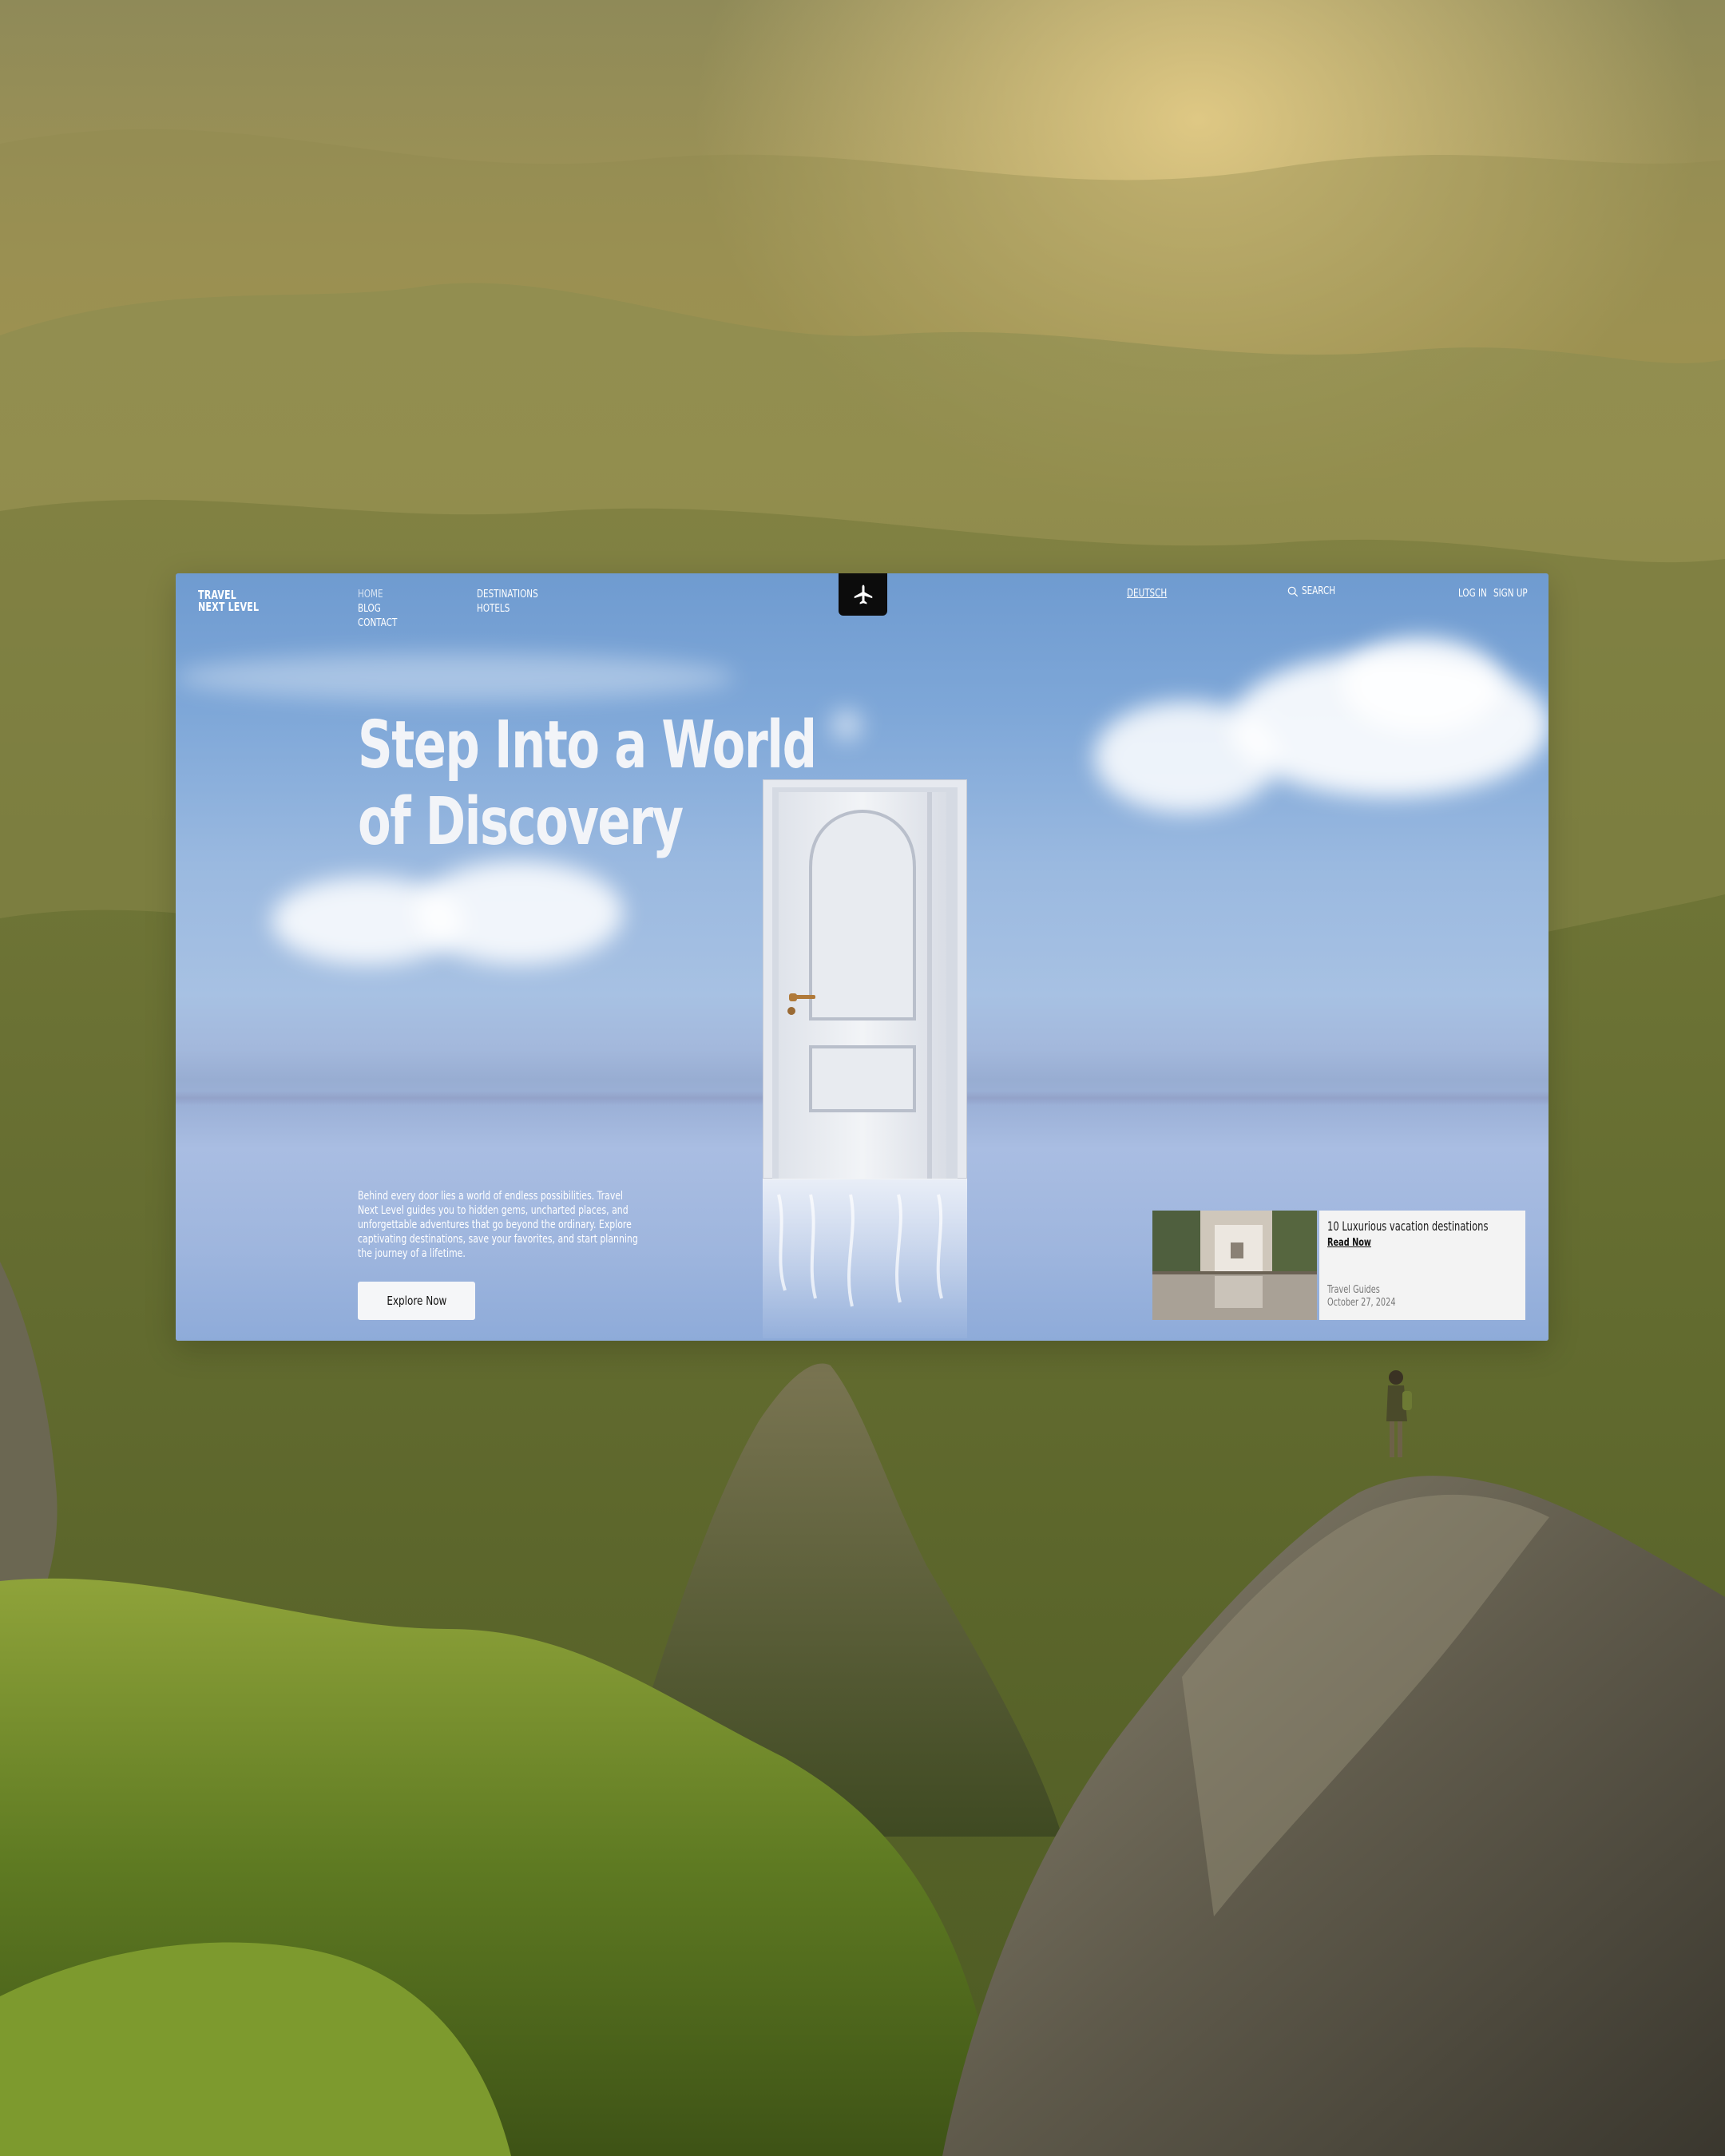 The width and height of the screenshot is (1725, 2156). I want to click on search-button: SEARCH, so click(1316, 591).